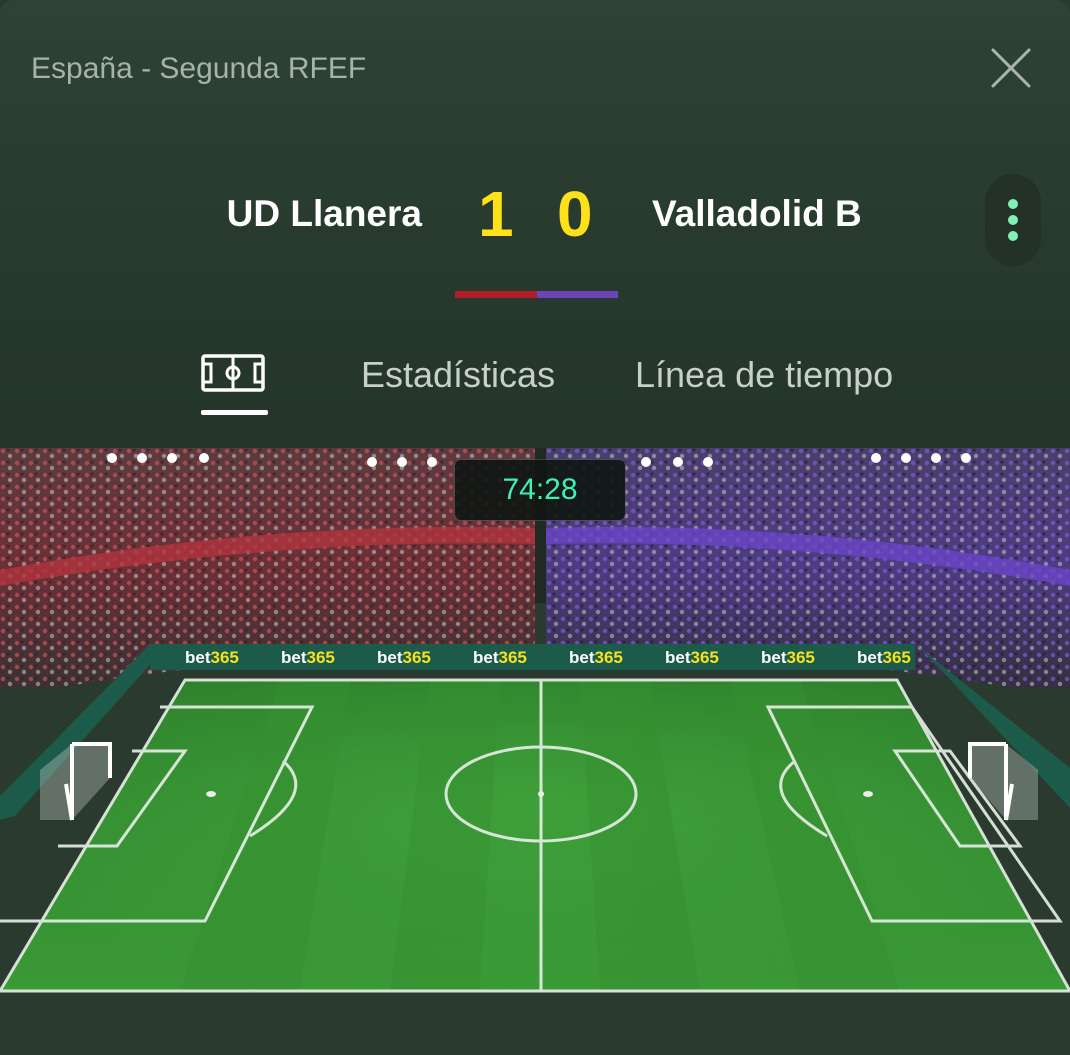  I want to click on home-team-name: UD Llanera, so click(324, 213).